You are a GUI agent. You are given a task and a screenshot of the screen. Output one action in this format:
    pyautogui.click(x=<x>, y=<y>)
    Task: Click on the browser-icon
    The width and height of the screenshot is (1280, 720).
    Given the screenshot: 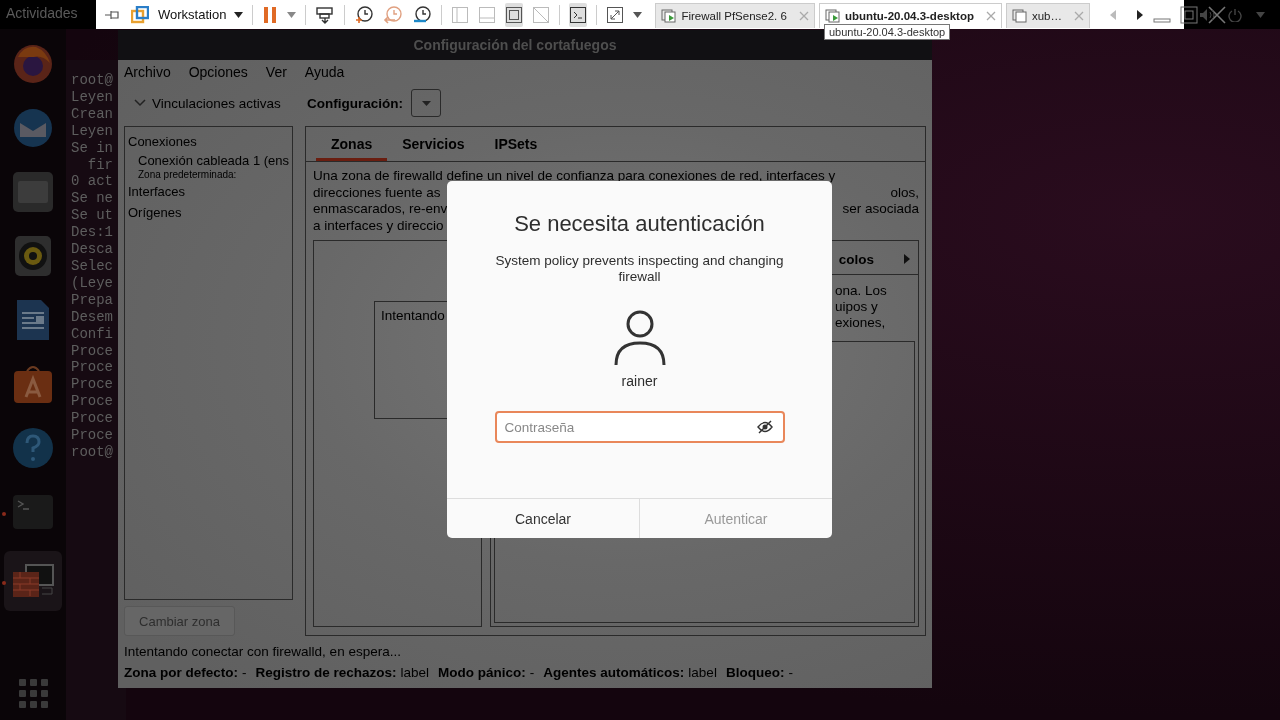 What is the action you would take?
    pyautogui.click(x=33, y=64)
    